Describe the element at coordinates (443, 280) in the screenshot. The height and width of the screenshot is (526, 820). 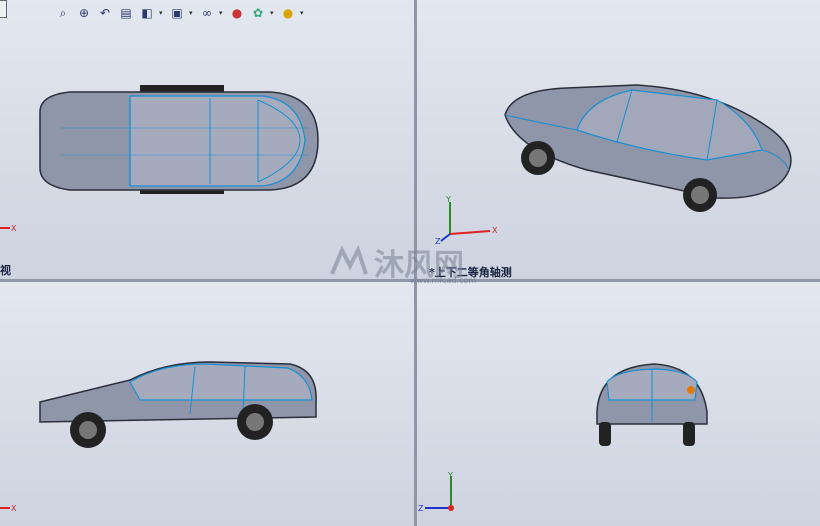
I see `watermark-url: www.mfcad.com` at that location.